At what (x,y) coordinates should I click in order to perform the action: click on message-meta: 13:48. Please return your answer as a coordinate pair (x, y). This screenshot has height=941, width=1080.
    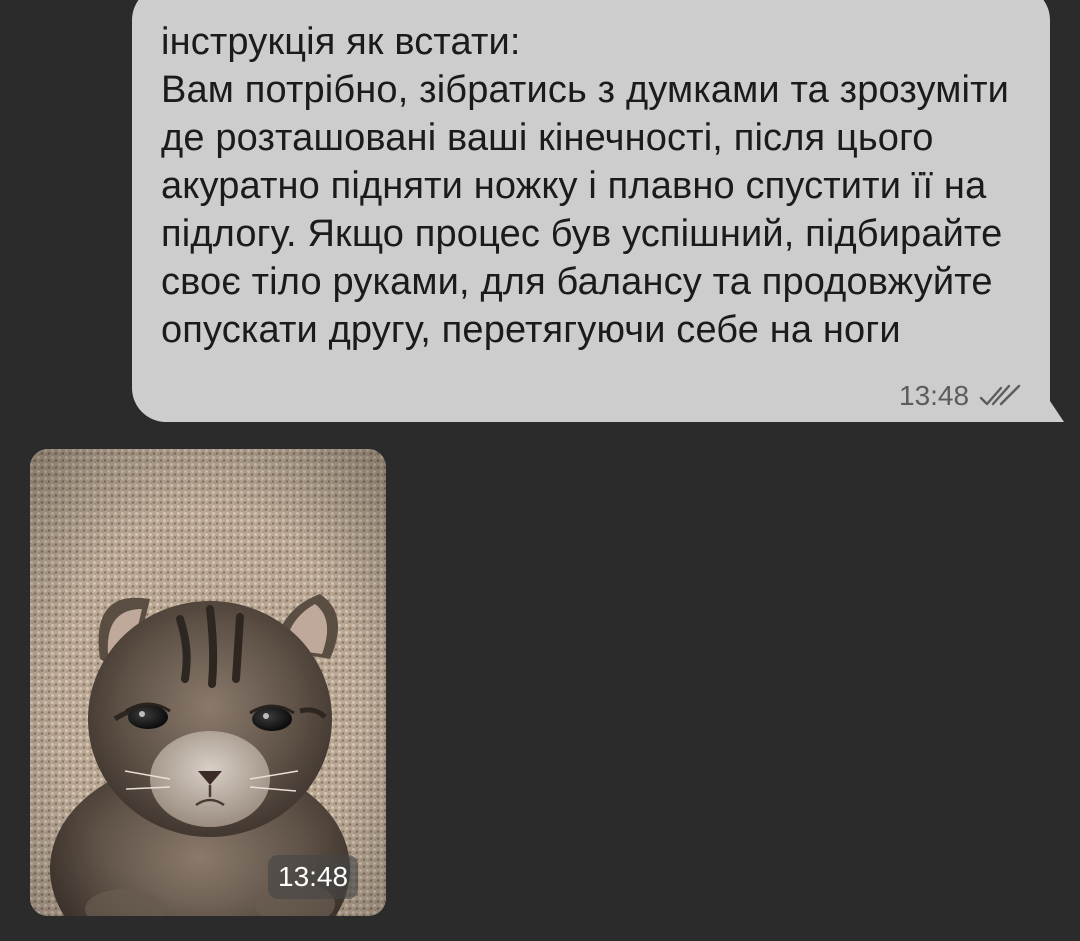
    Looking at the image, I should click on (961, 396).